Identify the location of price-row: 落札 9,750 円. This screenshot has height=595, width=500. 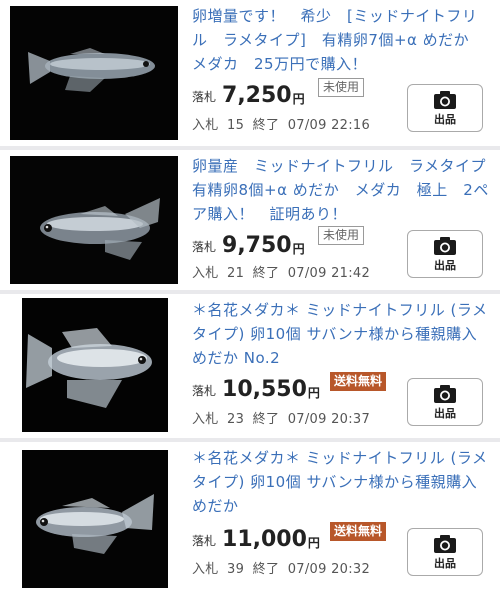
(248, 243).